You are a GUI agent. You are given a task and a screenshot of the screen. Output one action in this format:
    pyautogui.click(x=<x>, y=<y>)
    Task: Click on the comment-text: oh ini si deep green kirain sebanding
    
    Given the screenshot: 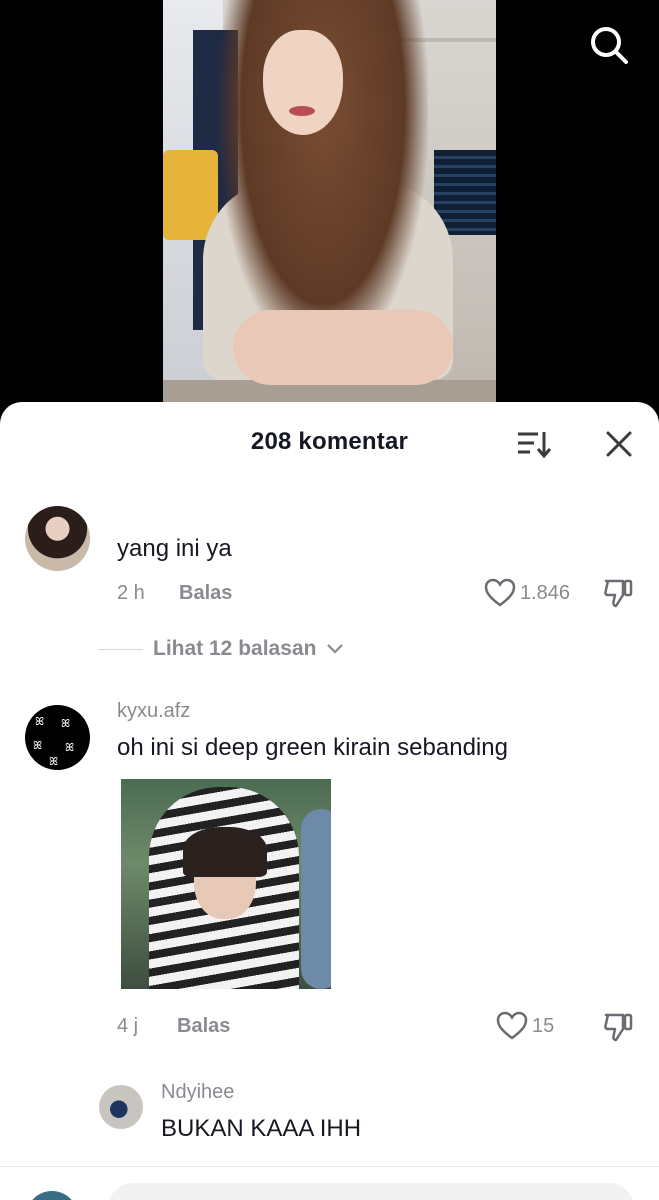 What is the action you would take?
    pyautogui.click(x=312, y=747)
    